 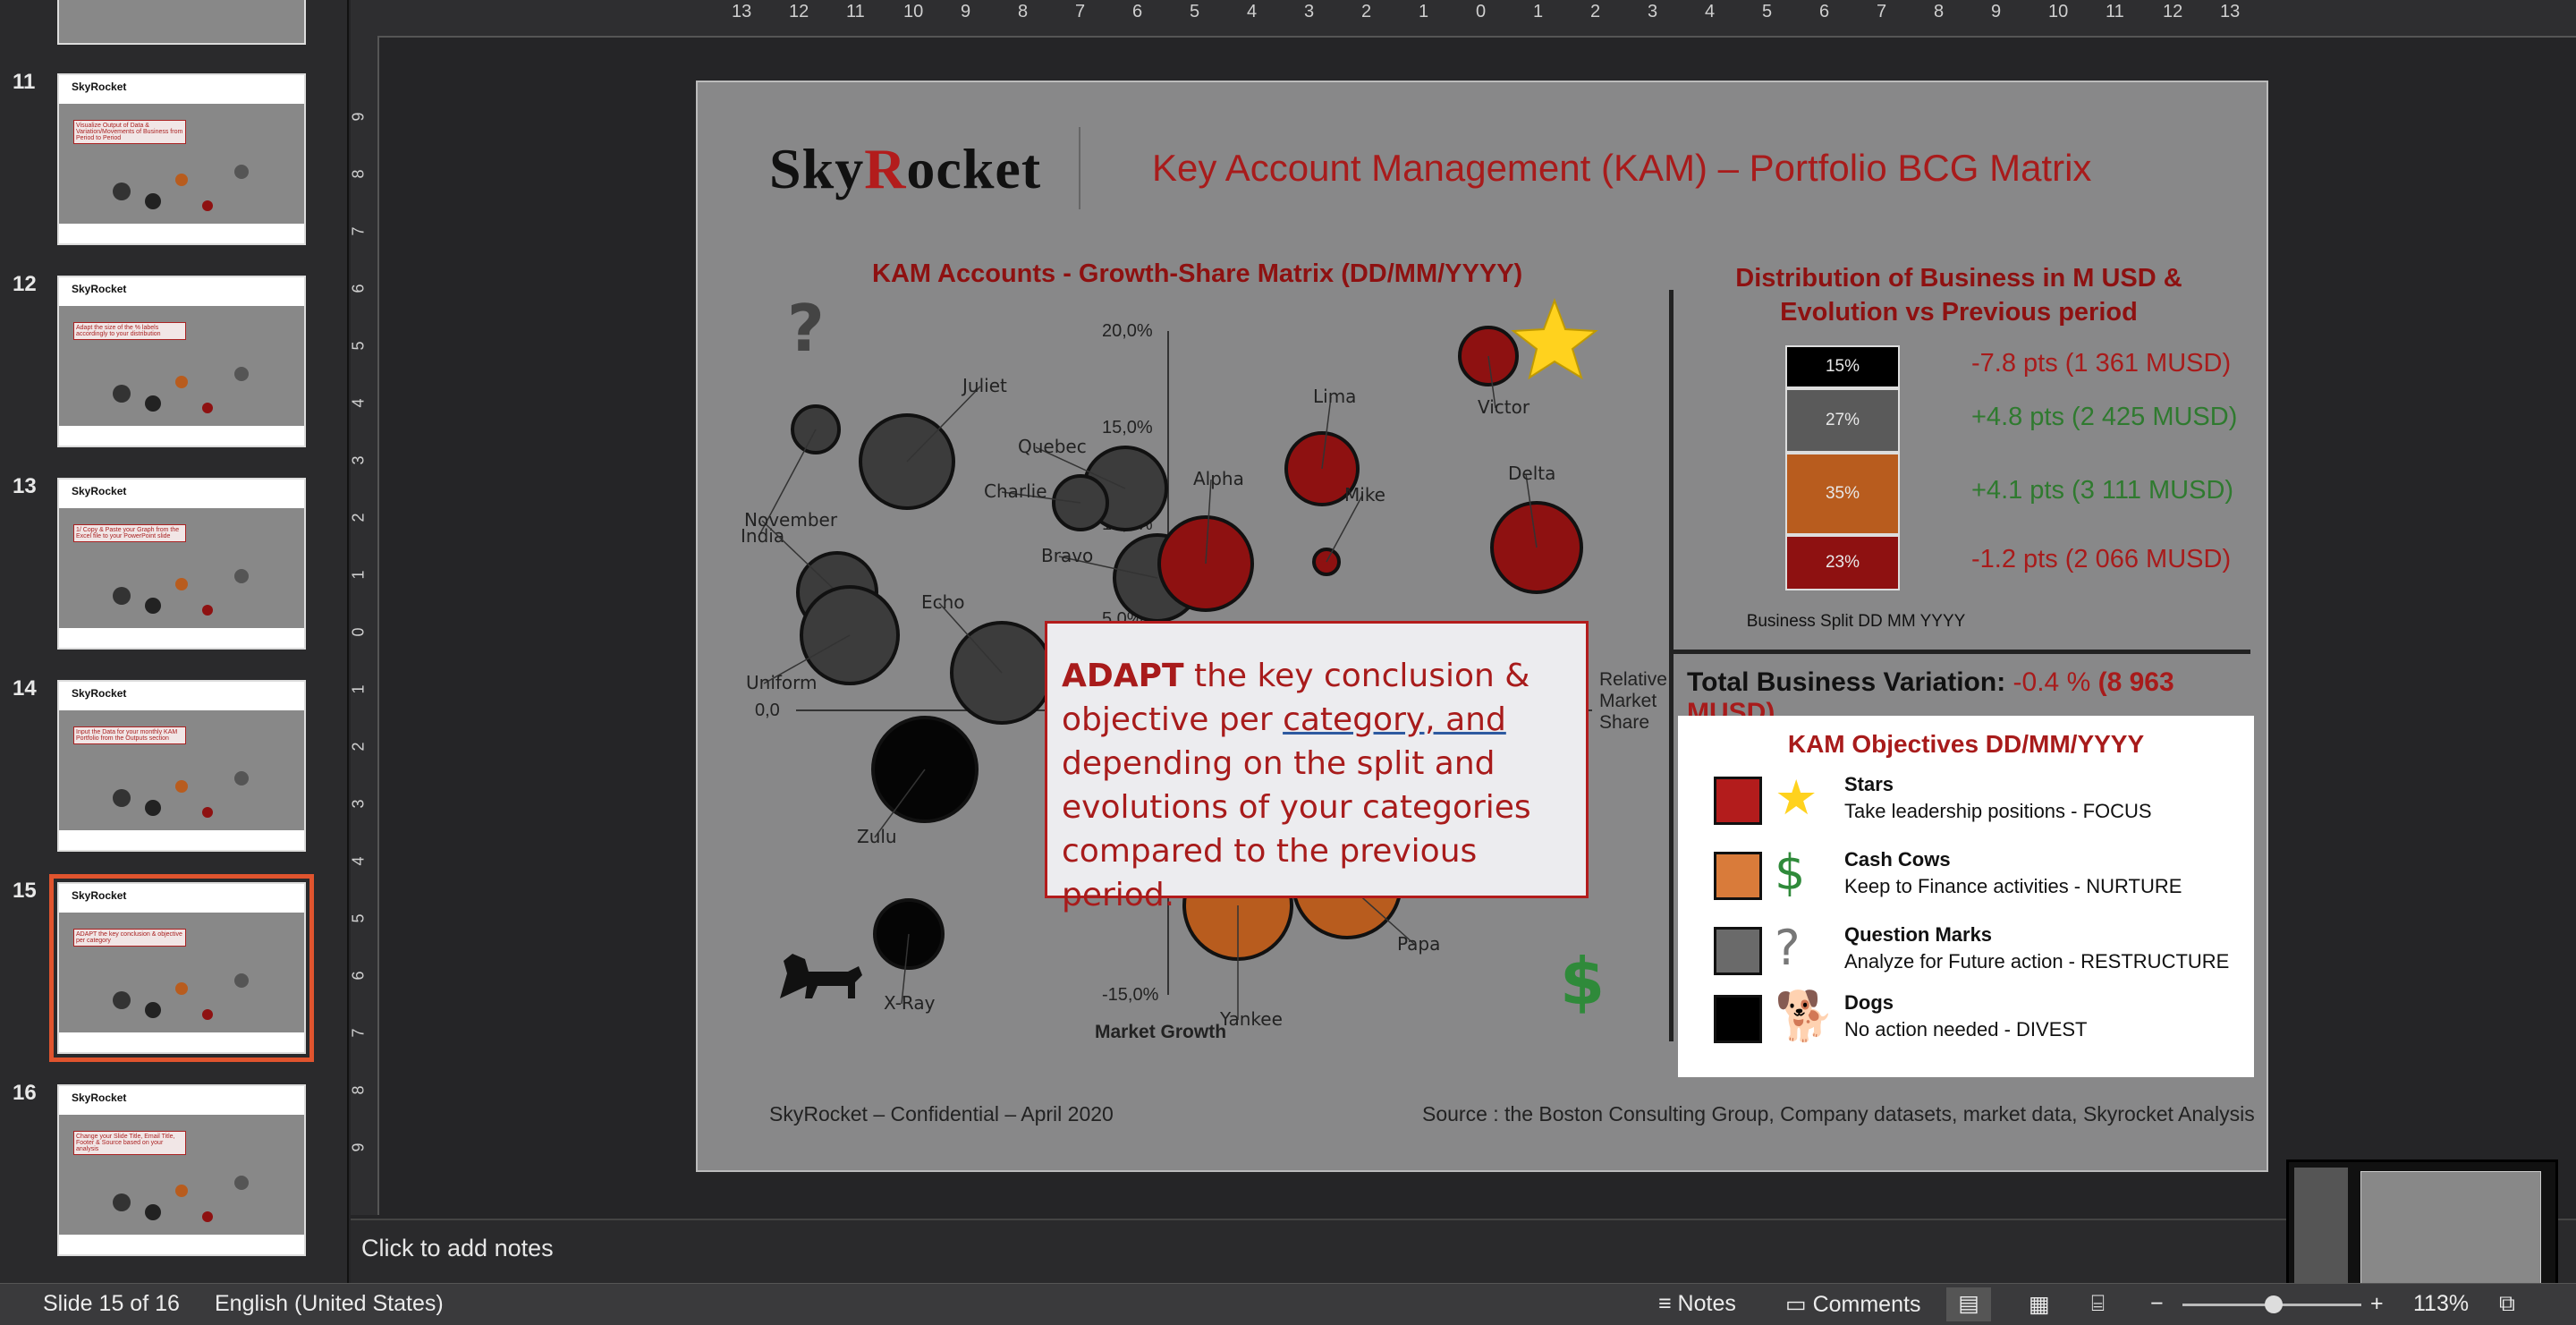 What do you see at coordinates (2377, 1304) in the screenshot?
I see `zoom-in-icon: +` at bounding box center [2377, 1304].